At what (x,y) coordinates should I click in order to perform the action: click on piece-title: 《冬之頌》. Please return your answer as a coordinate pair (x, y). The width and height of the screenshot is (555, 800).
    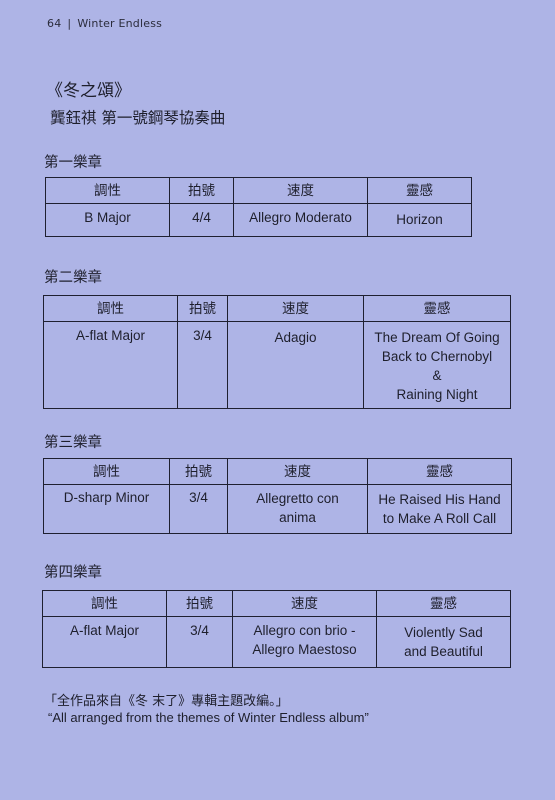
    Looking at the image, I should click on (88, 91).